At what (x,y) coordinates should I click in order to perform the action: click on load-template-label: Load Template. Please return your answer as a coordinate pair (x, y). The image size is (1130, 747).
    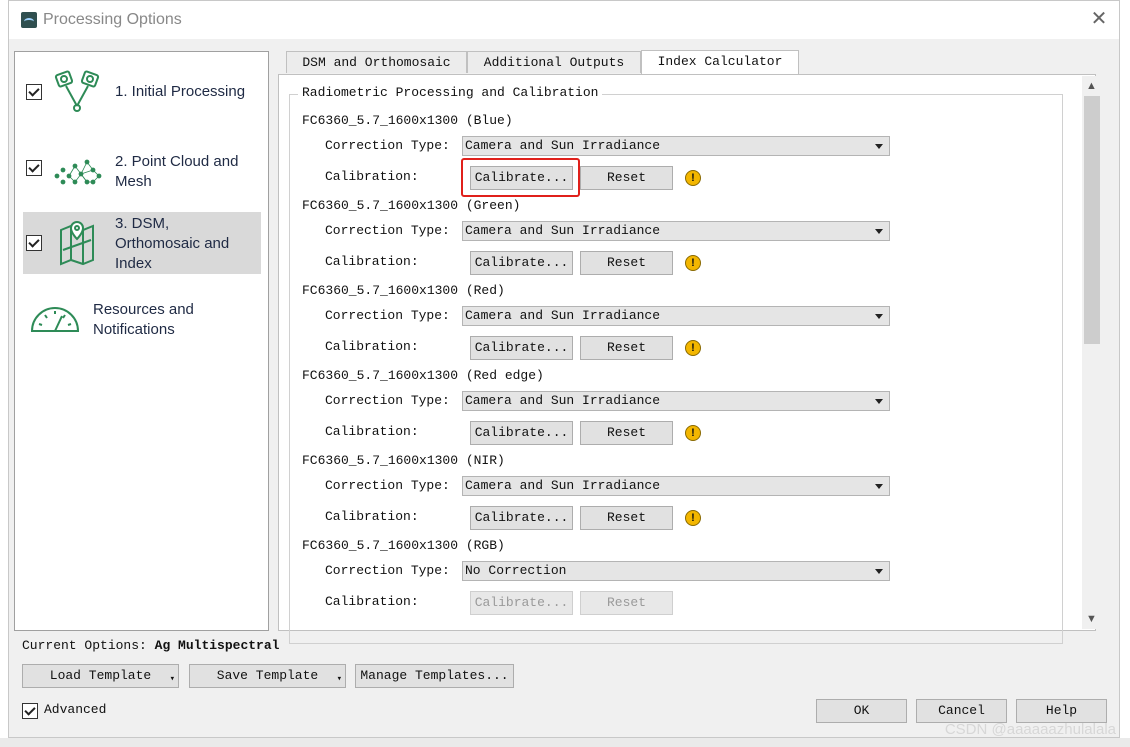
    Looking at the image, I should click on (100, 675).